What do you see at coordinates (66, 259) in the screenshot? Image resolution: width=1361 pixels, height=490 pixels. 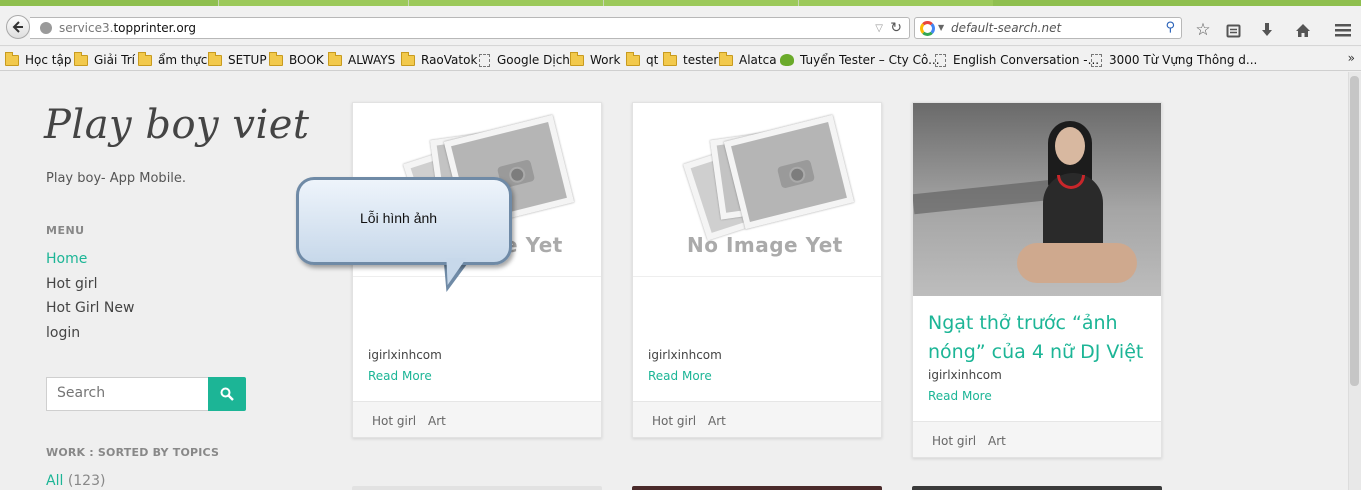 I see `menu-item-home: Home` at bounding box center [66, 259].